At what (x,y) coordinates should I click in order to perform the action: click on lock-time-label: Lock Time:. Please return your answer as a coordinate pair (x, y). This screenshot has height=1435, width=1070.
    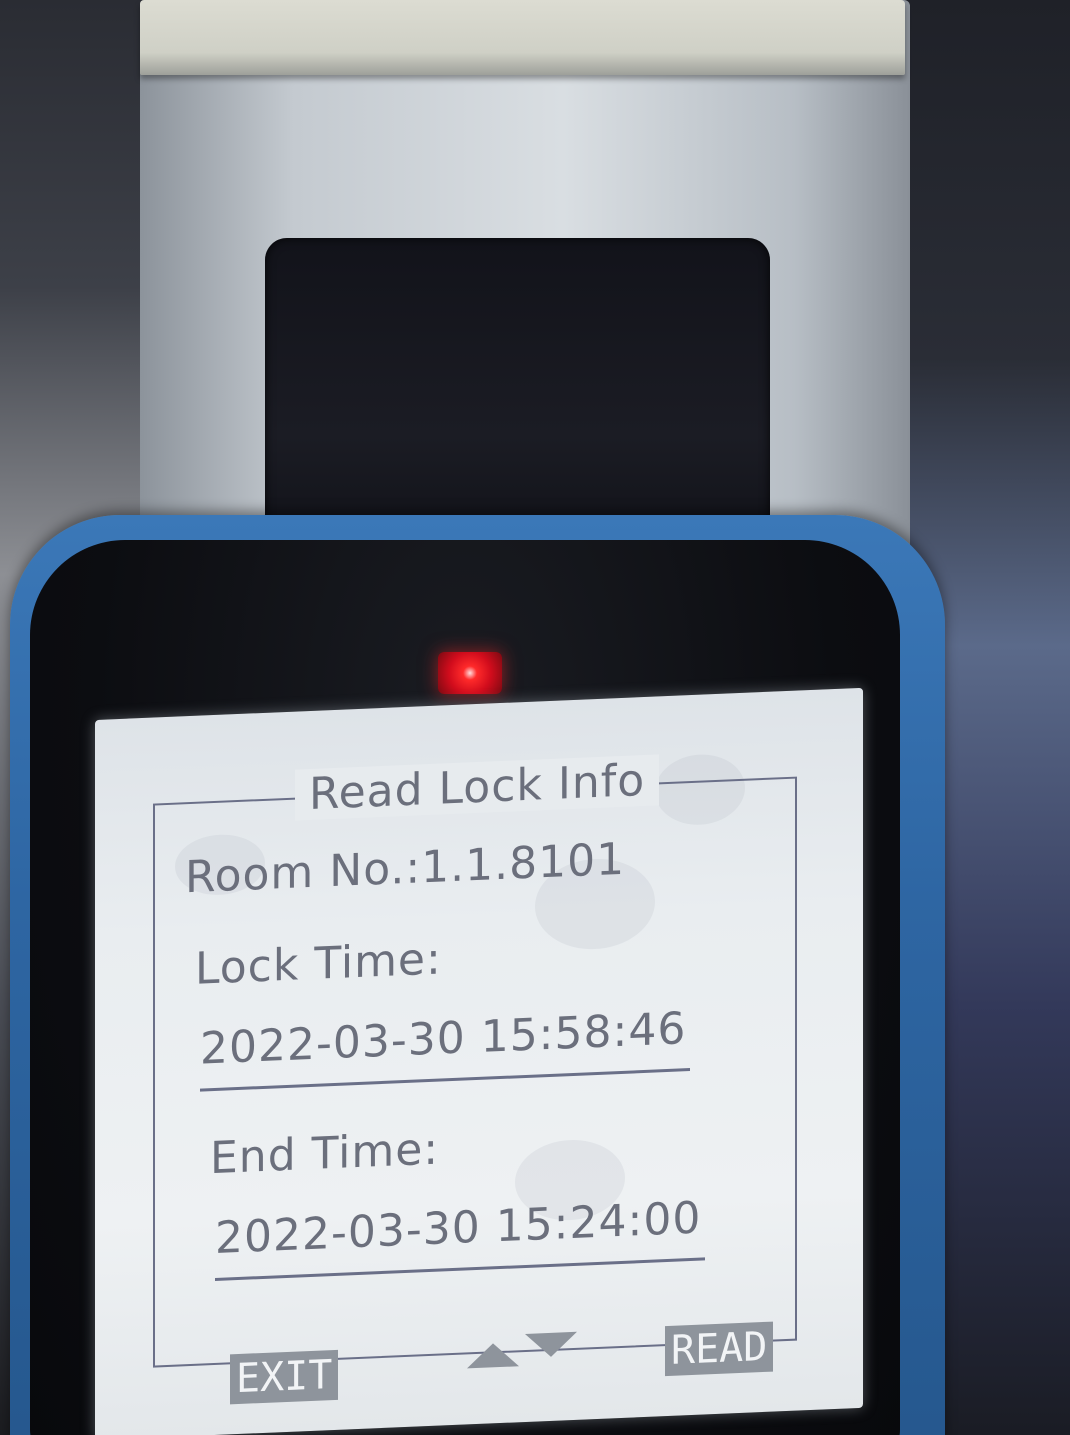
    Looking at the image, I should click on (318, 964).